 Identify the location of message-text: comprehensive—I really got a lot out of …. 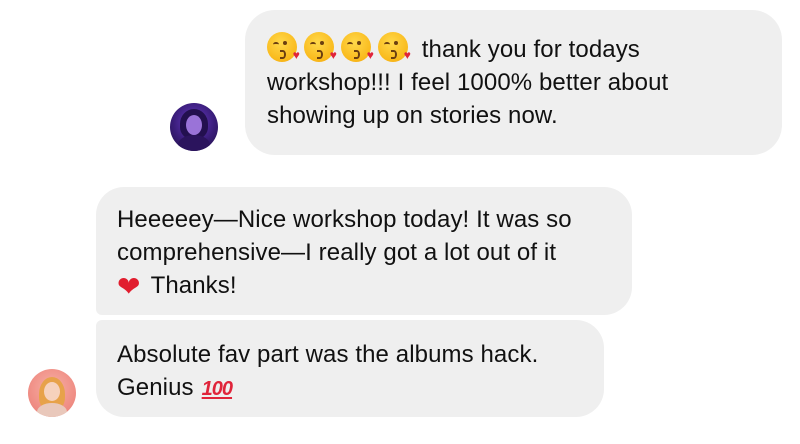
(337, 252).